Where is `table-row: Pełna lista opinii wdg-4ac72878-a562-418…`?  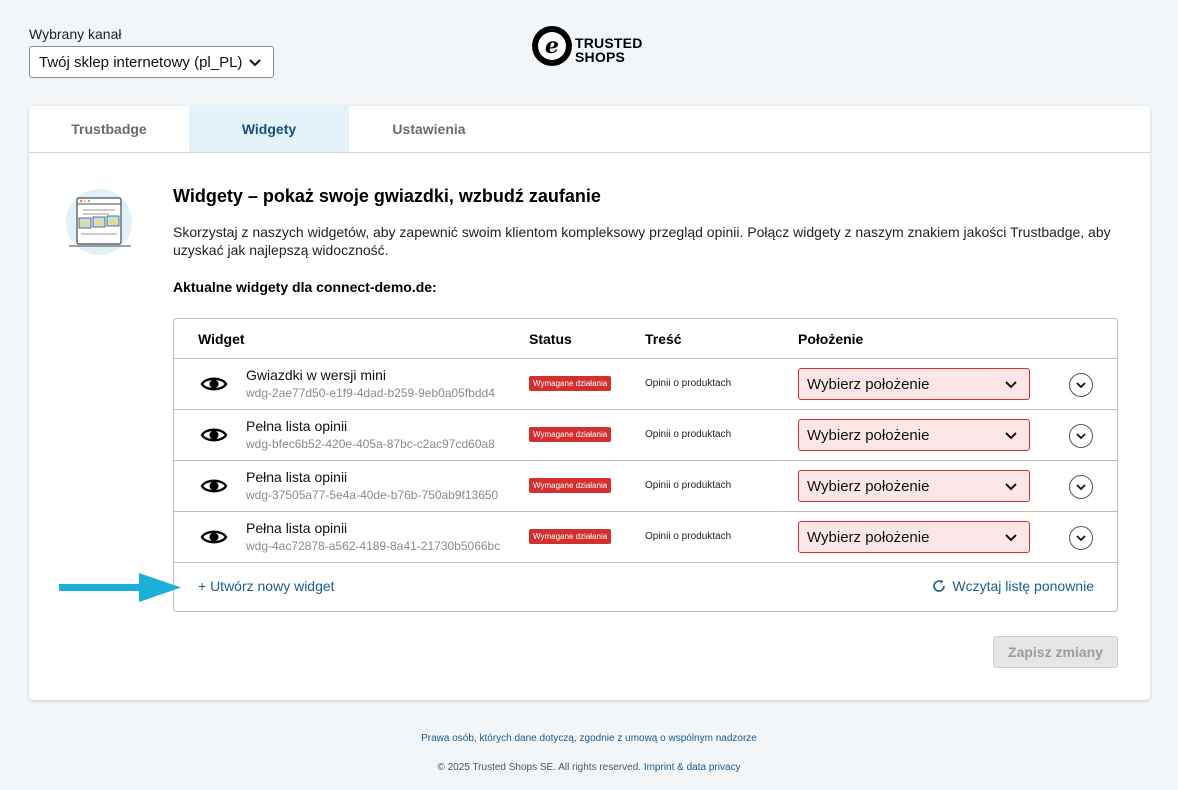 table-row: Pełna lista opinii wdg-4ac72878-a562-418… is located at coordinates (645, 537).